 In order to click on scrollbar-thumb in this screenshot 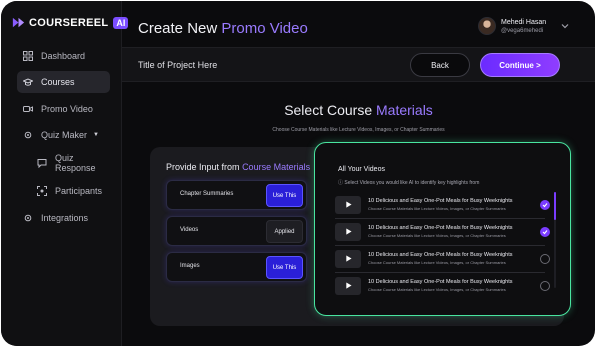, I will do `click(555, 206)`.